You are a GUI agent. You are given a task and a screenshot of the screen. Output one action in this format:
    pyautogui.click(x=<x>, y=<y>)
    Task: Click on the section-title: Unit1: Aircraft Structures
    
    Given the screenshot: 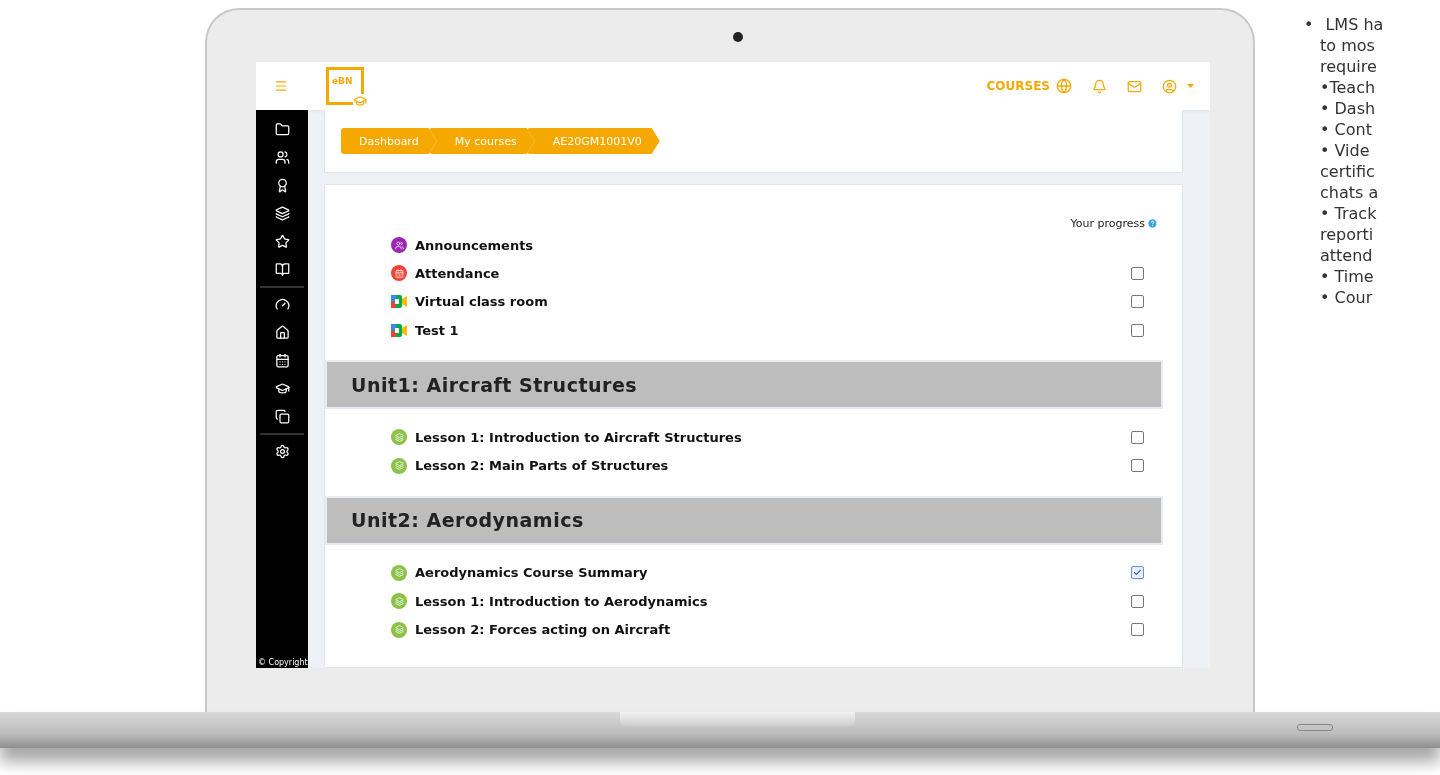 What is the action you would take?
    pyautogui.click(x=494, y=384)
    